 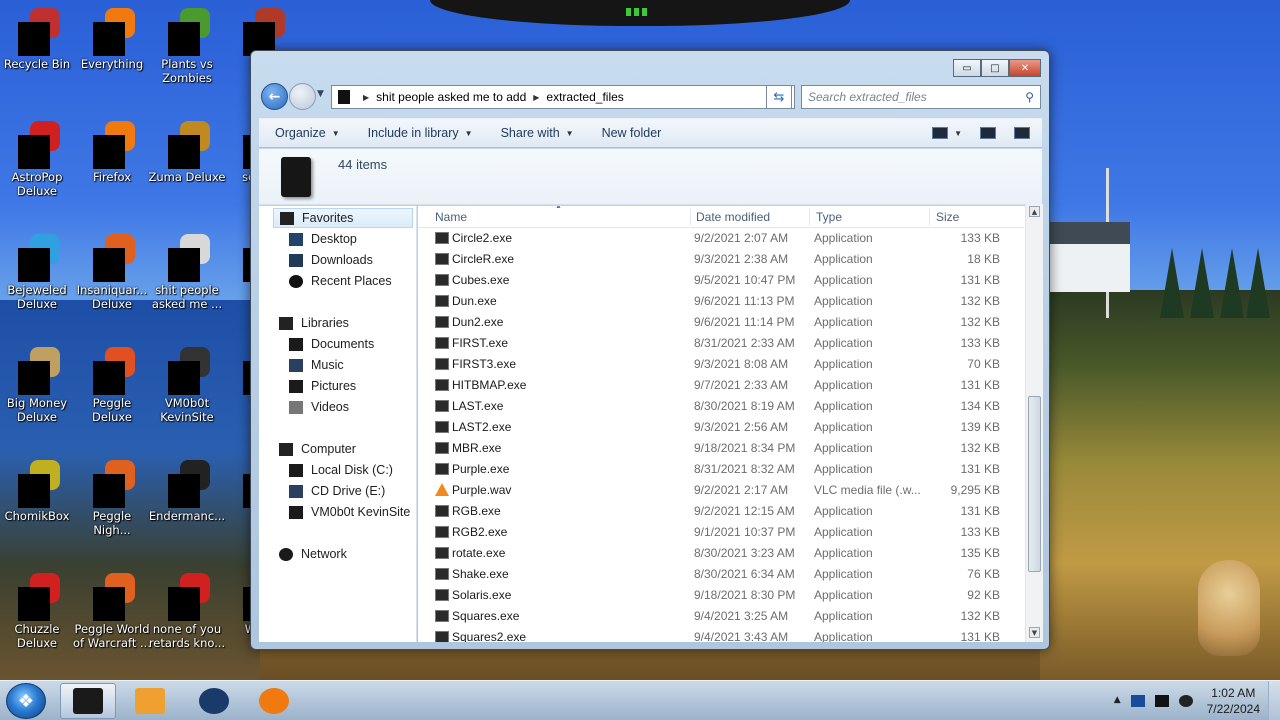 What do you see at coordinates (1137, 701) in the screenshot?
I see `action-center-icon` at bounding box center [1137, 701].